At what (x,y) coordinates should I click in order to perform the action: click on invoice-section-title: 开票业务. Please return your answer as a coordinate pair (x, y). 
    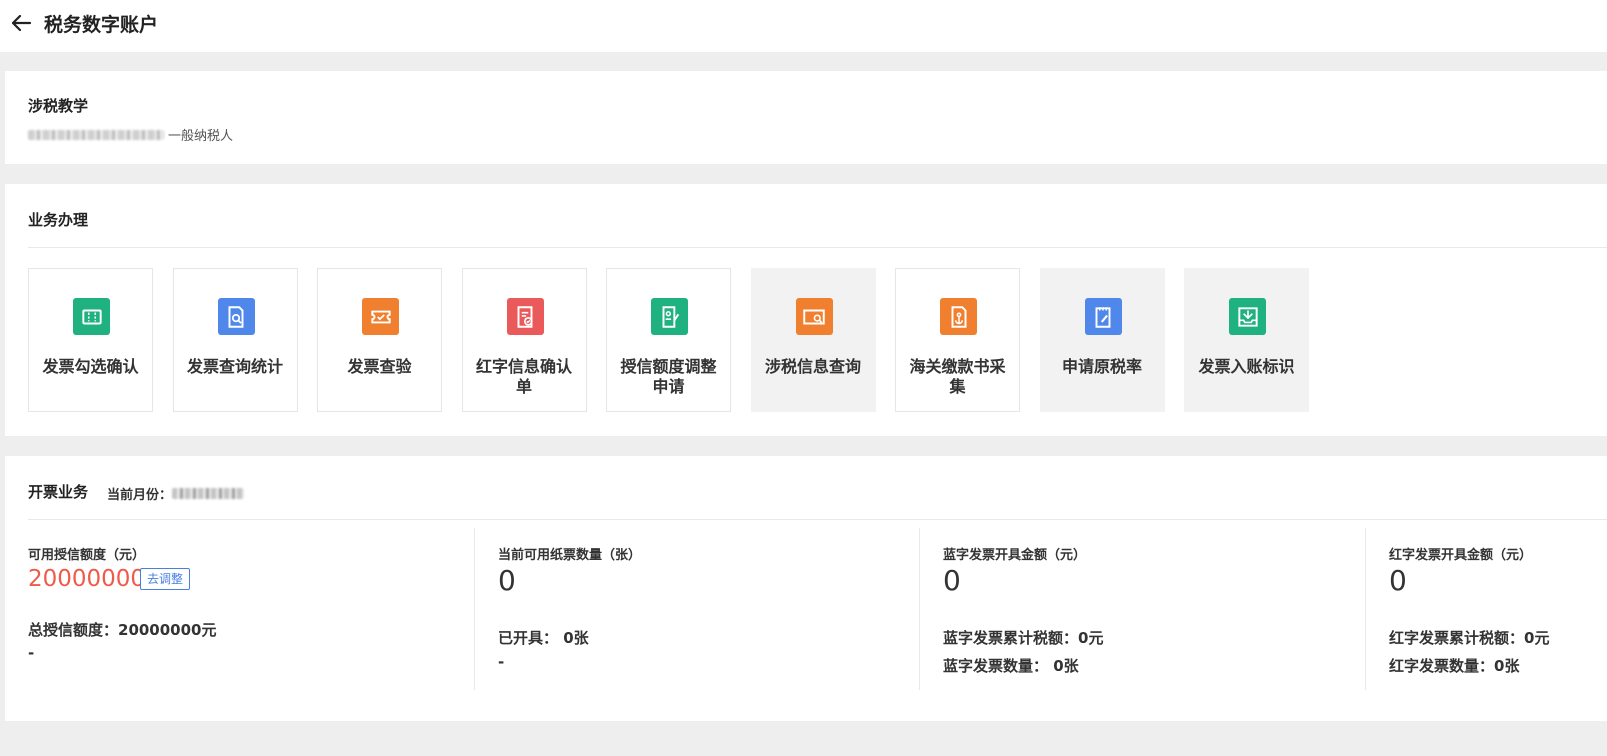
    Looking at the image, I should click on (58, 492).